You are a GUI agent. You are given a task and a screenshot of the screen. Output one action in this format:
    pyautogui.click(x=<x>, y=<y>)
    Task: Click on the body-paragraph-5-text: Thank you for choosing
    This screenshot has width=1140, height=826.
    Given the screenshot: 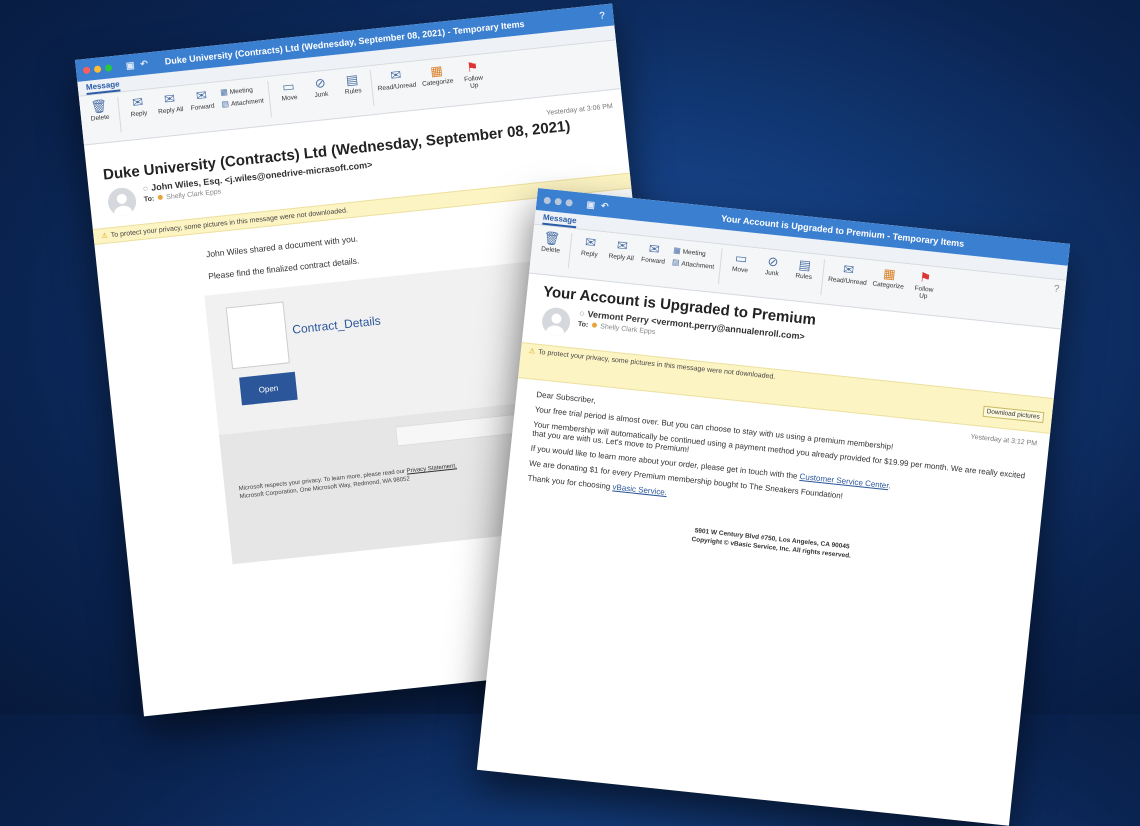 What is the action you would take?
    pyautogui.click(x=569, y=482)
    